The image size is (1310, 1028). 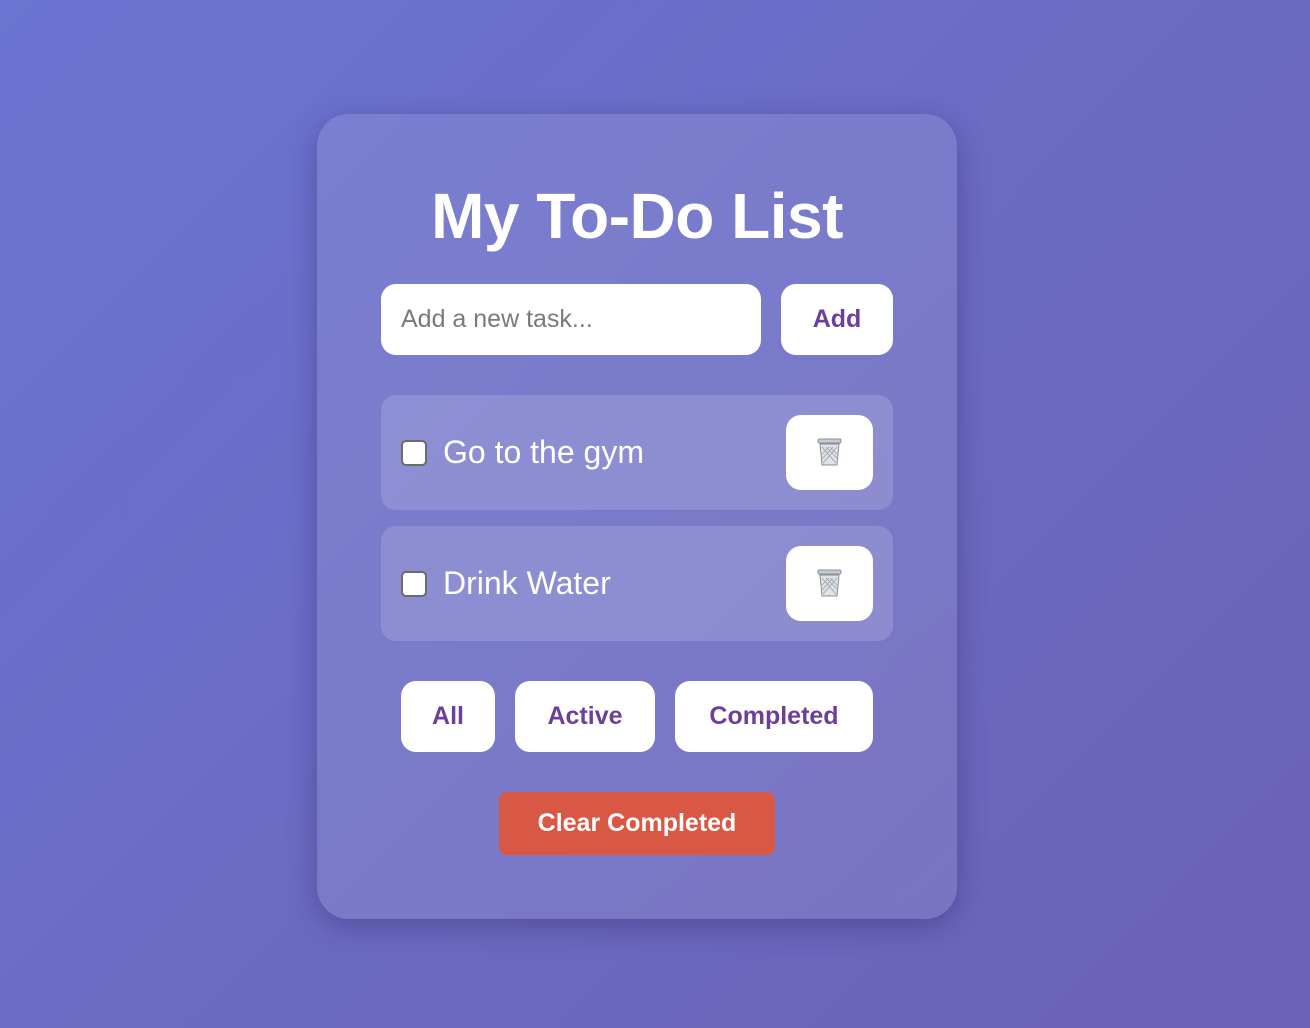 I want to click on filter-completed-button: Completed, so click(x=774, y=716).